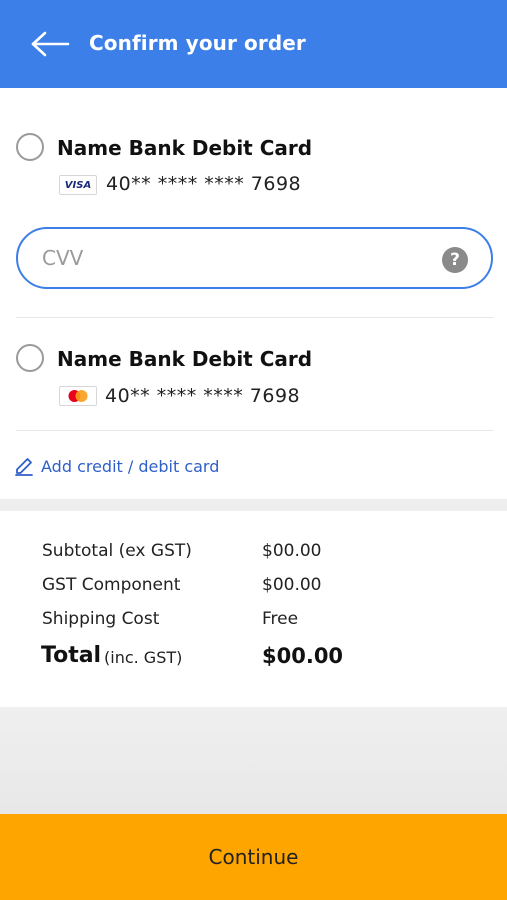 The height and width of the screenshot is (900, 507). I want to click on cvv-field: ?, so click(254, 258).